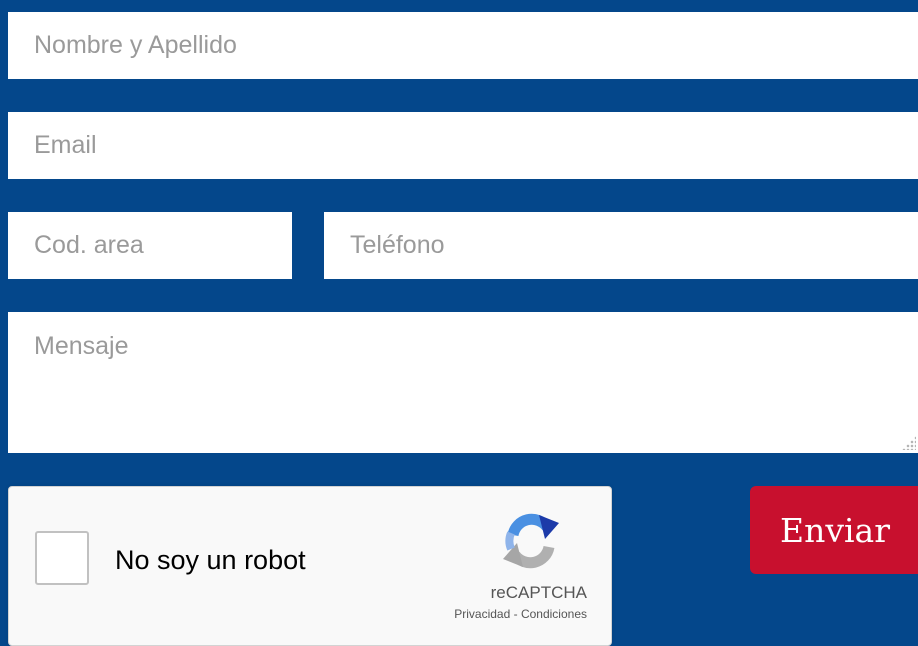  I want to click on recaptcha-links: Privacidad - Condiciones, so click(478, 614).